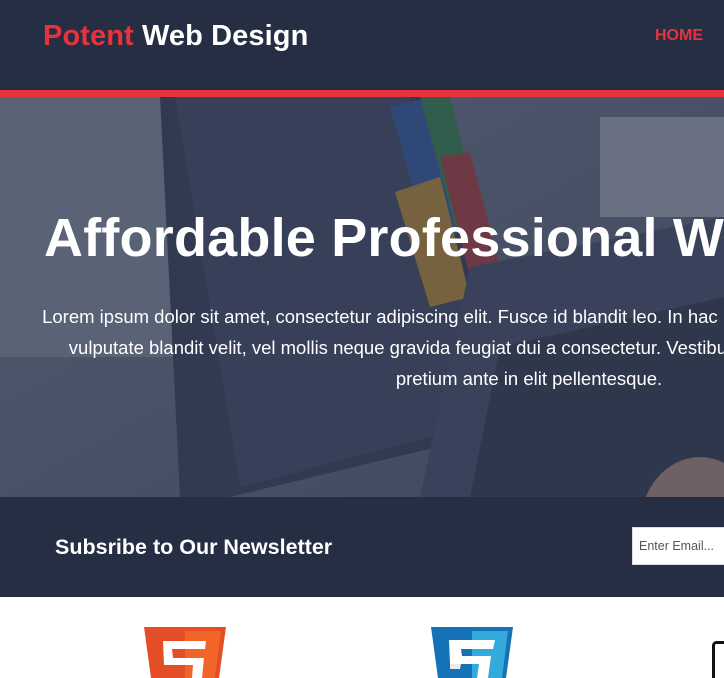  I want to click on site-header: Potent Web Design HOME, so click(362, 45).